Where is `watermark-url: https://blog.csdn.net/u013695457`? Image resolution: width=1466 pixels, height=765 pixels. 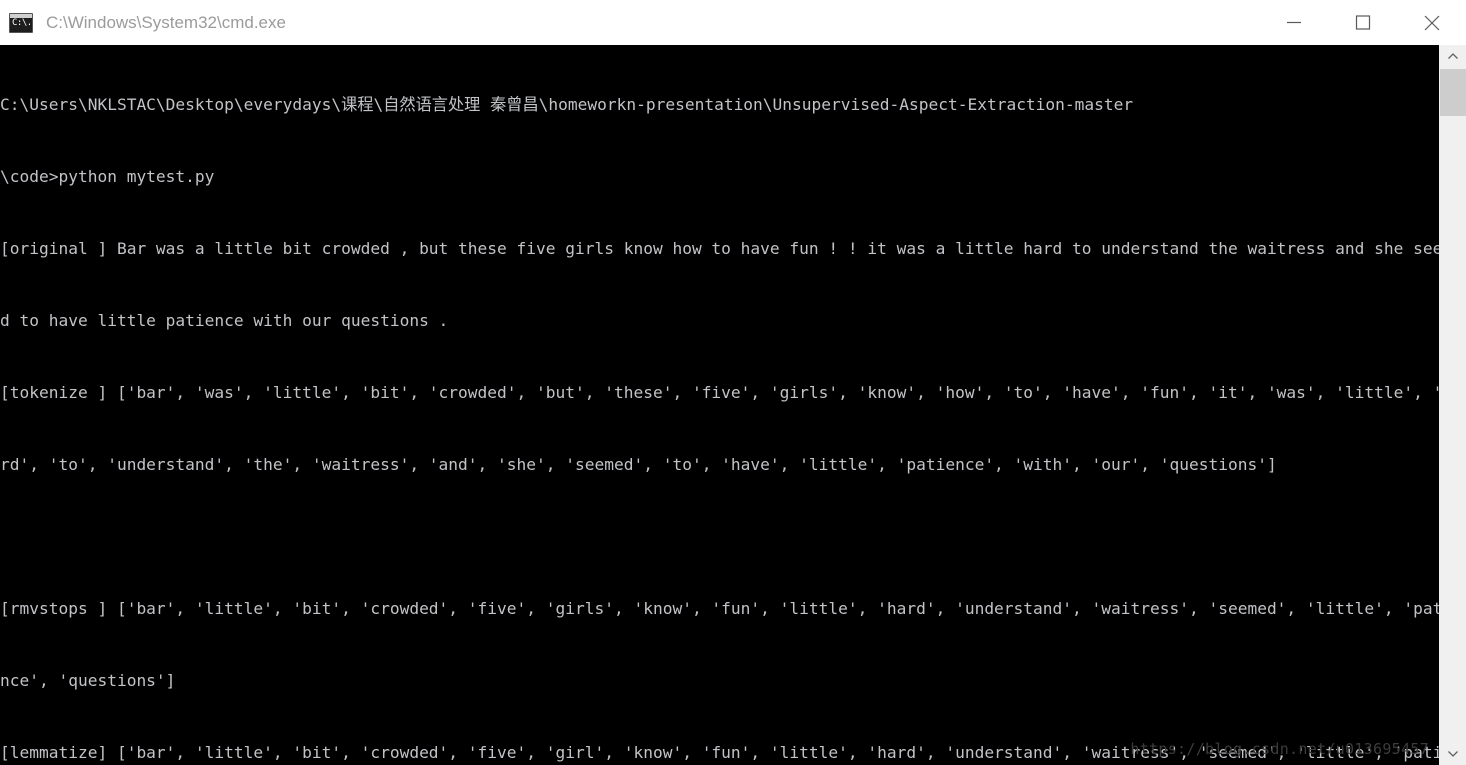
watermark-url: https://blog.csdn.net/u013695457 is located at coordinates (1279, 749).